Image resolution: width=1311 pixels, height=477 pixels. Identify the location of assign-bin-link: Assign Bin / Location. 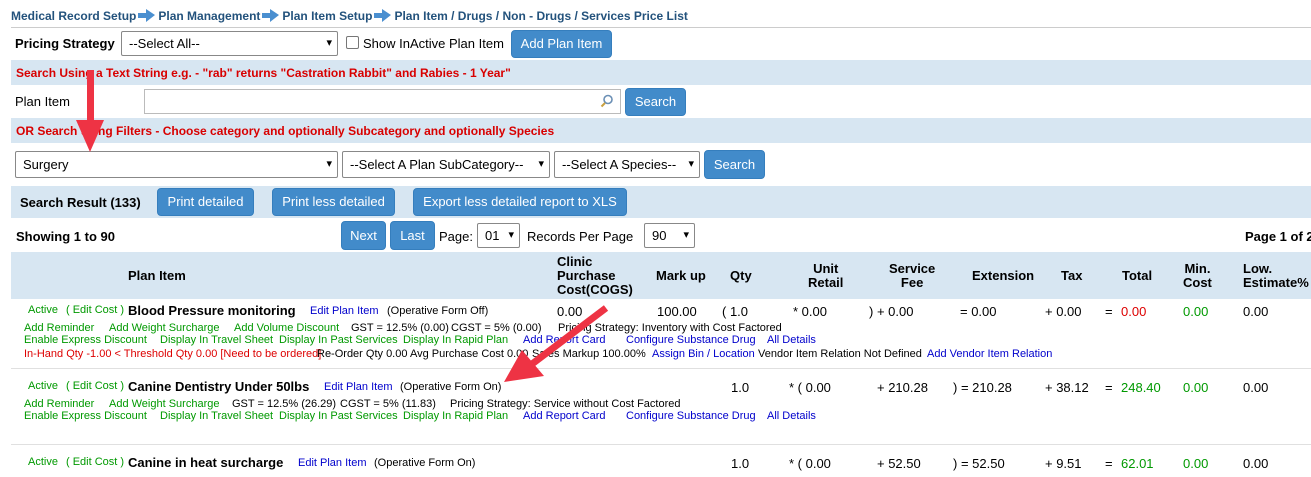
(703, 354).